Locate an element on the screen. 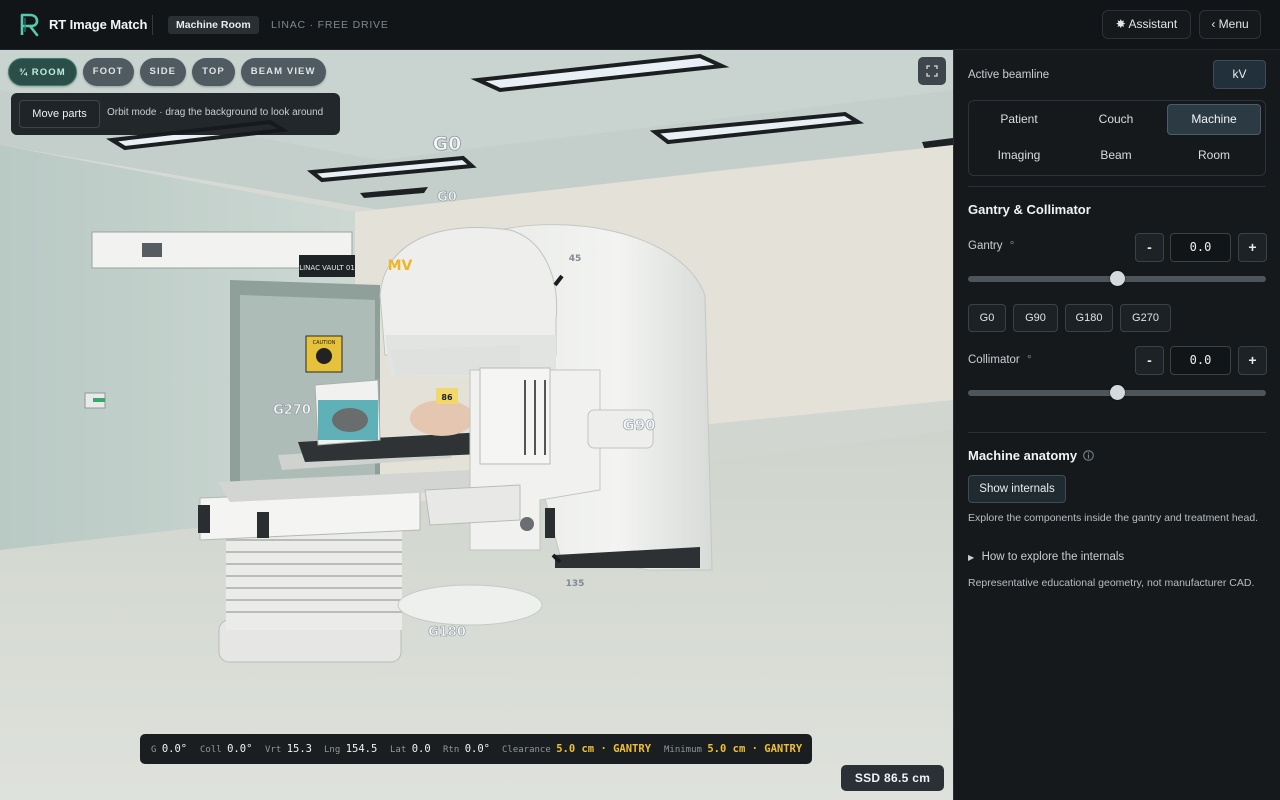 This screenshot has height=800, width=1280. g180-label: G180 is located at coordinates (447, 632).